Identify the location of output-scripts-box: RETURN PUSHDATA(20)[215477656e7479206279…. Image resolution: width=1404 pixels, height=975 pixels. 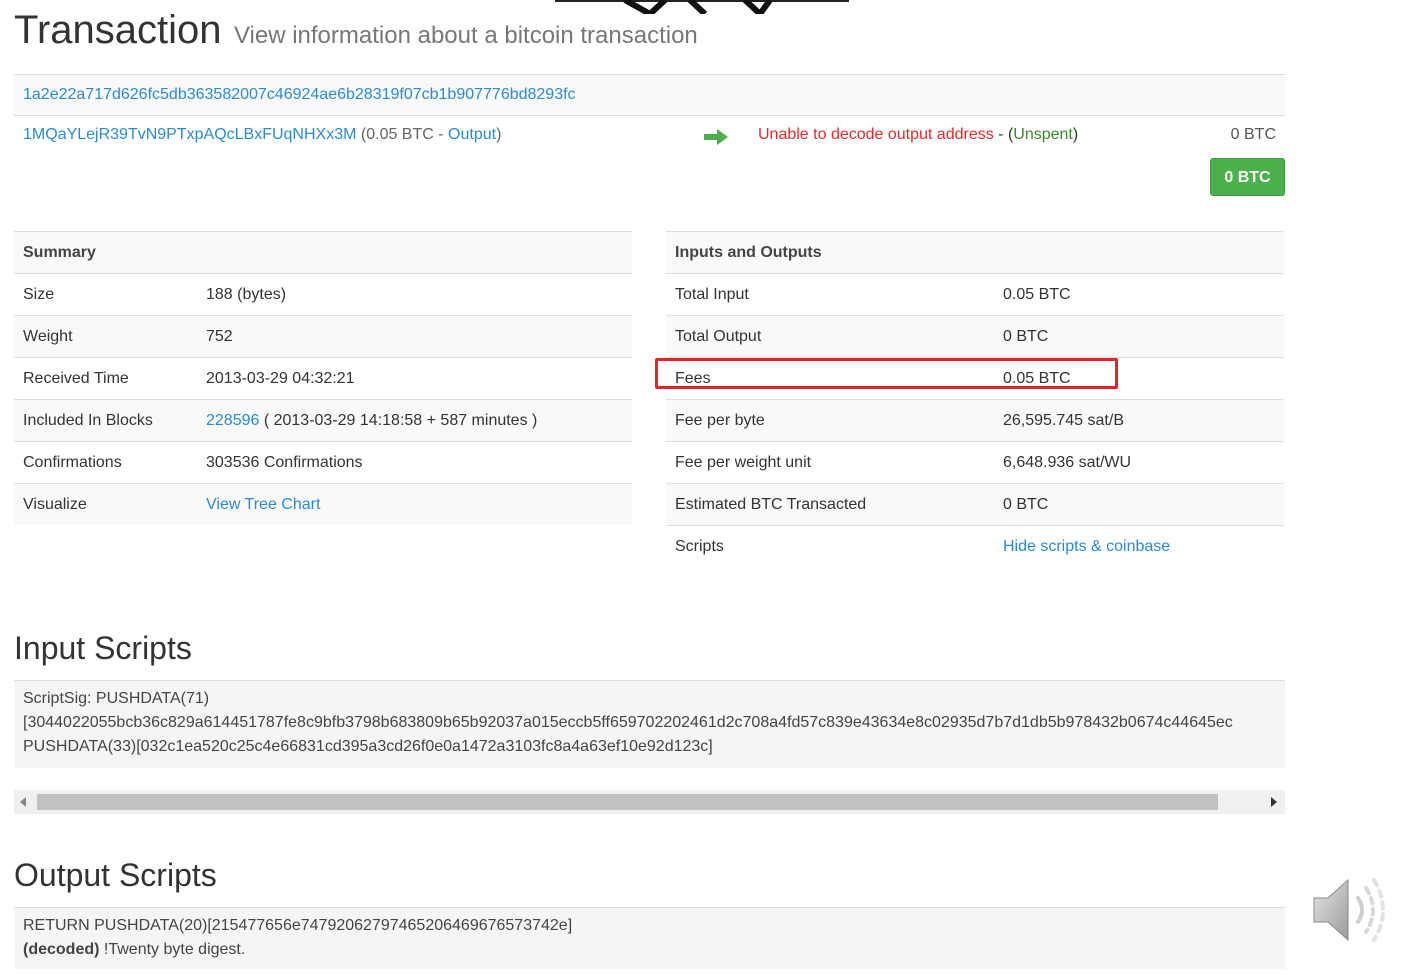
(649, 938).